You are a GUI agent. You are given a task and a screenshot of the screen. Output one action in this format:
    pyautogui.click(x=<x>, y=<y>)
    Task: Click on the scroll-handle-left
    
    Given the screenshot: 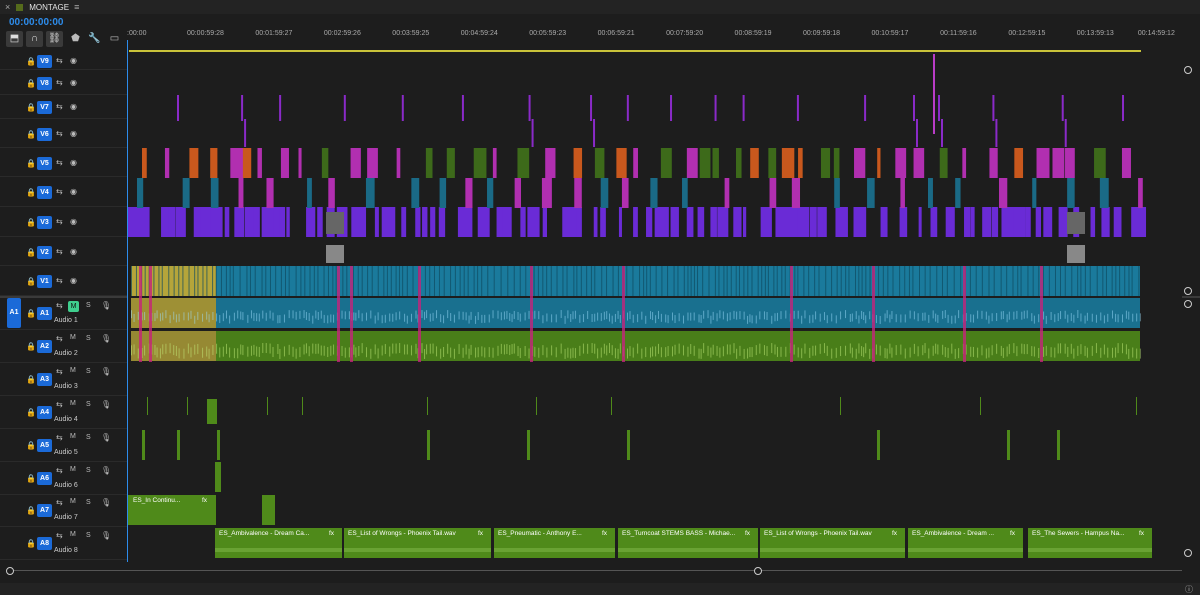 What is the action you would take?
    pyautogui.click(x=10, y=571)
    